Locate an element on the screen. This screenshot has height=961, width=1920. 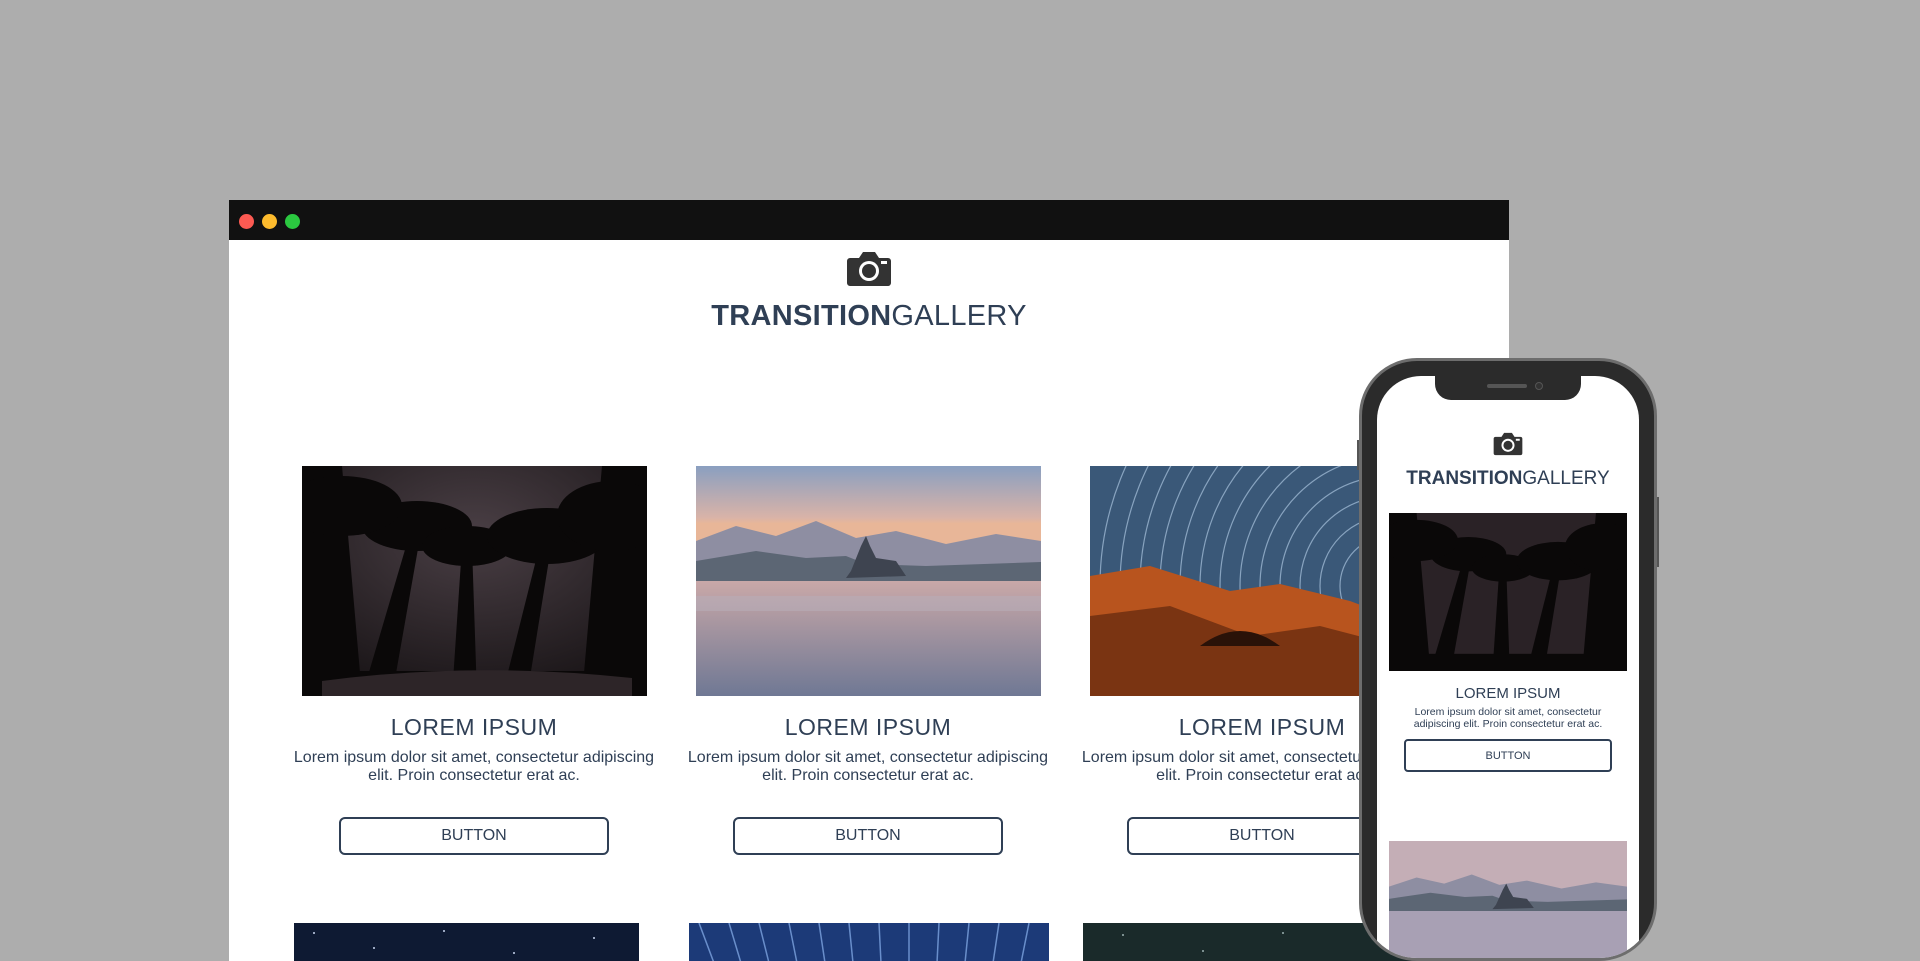
speaker-grille is located at coordinates (1507, 386).